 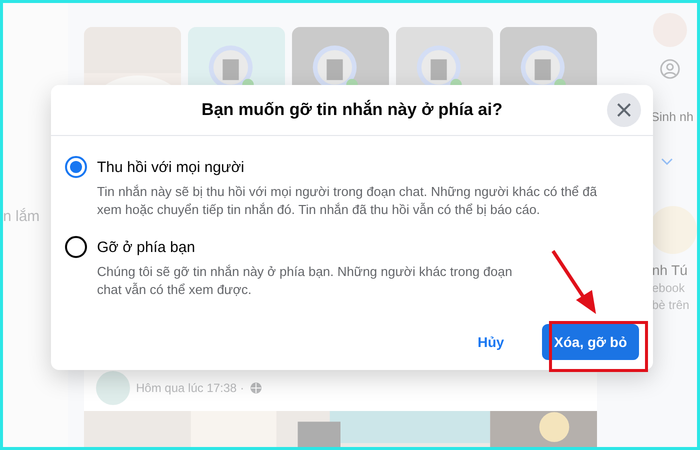 What do you see at coordinates (190, 388) in the screenshot?
I see `post-time: Hôm qua lúc 17:38 ·` at bounding box center [190, 388].